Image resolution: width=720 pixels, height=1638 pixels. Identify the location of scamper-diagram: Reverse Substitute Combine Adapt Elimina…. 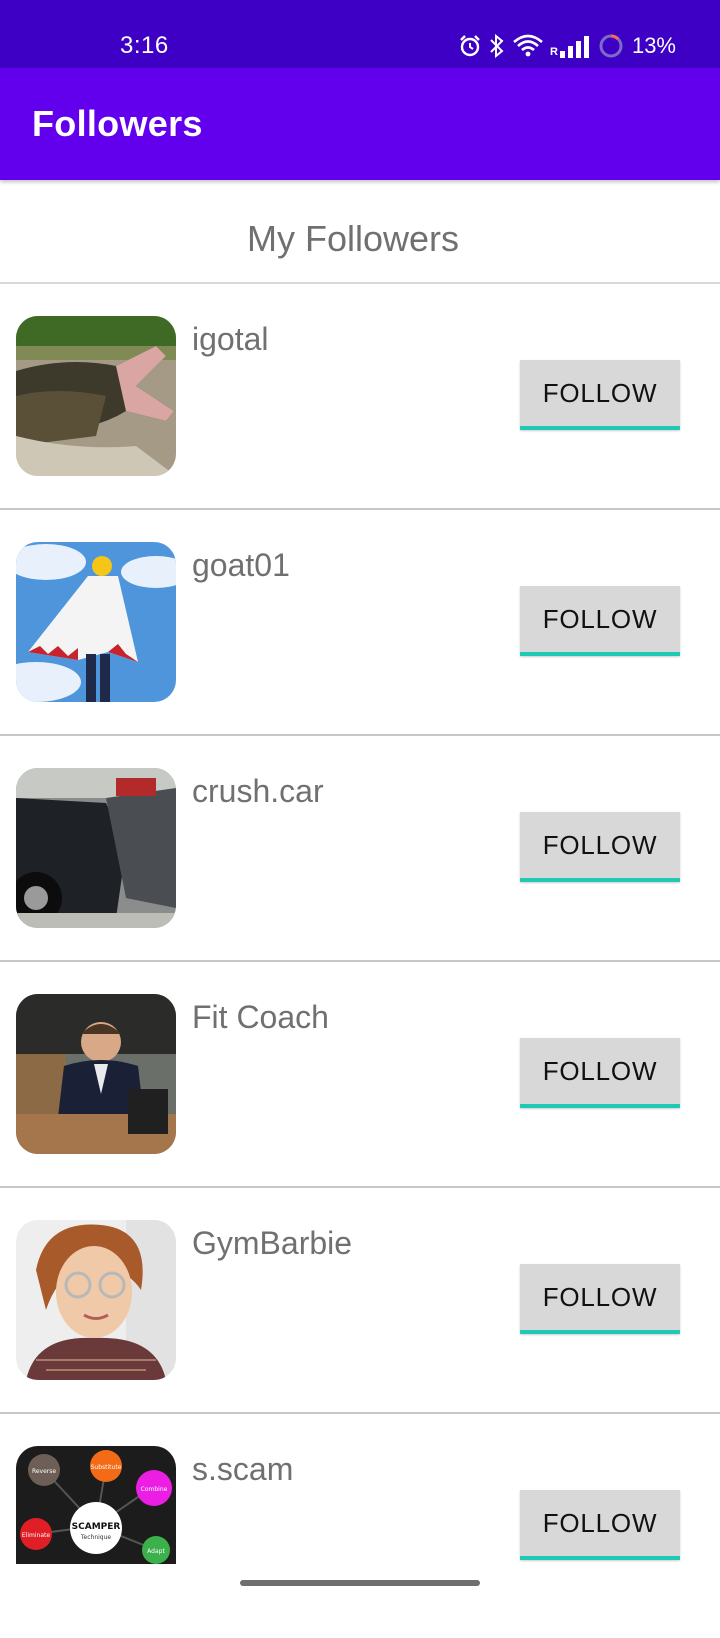
(96, 1505).